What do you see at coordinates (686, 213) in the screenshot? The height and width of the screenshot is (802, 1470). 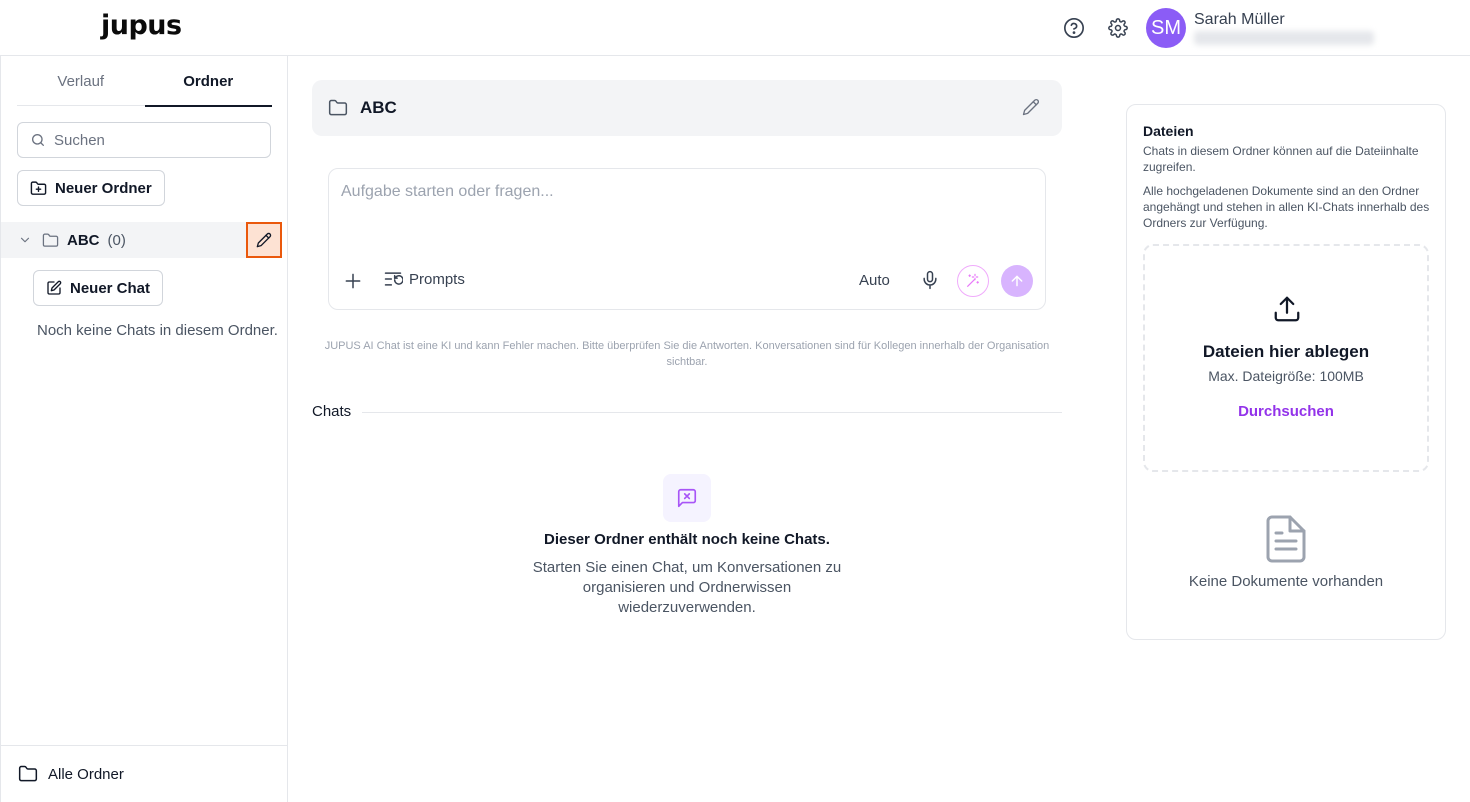 I see `message-input` at bounding box center [686, 213].